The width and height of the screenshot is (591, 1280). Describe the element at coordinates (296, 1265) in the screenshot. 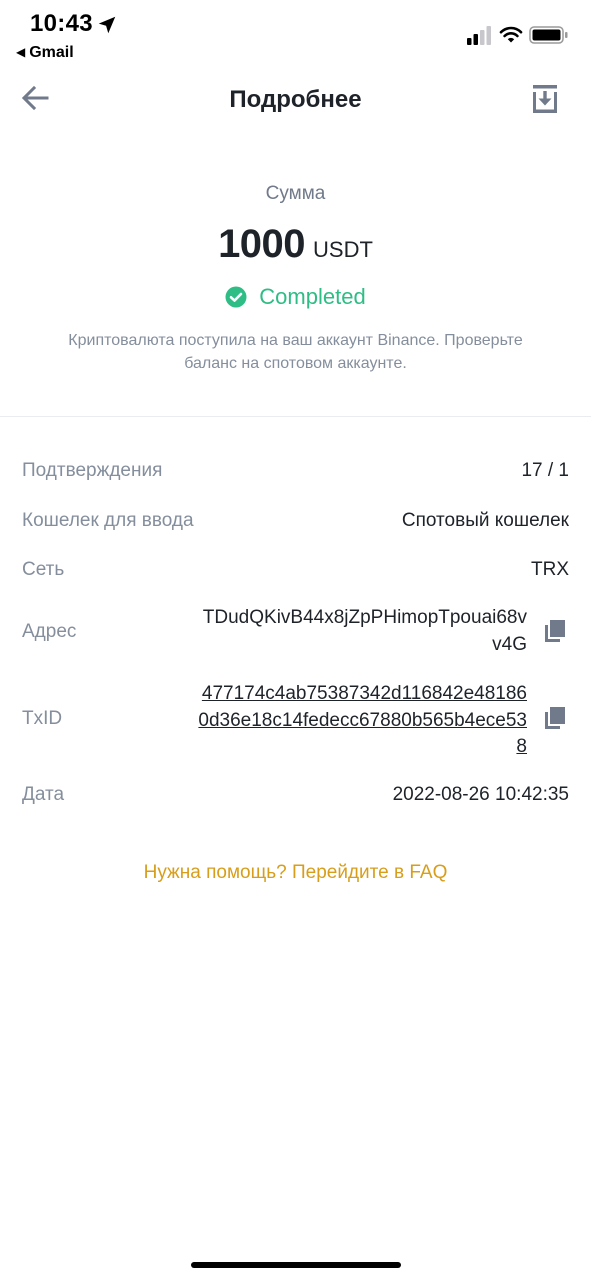

I see `home-indicator` at that location.